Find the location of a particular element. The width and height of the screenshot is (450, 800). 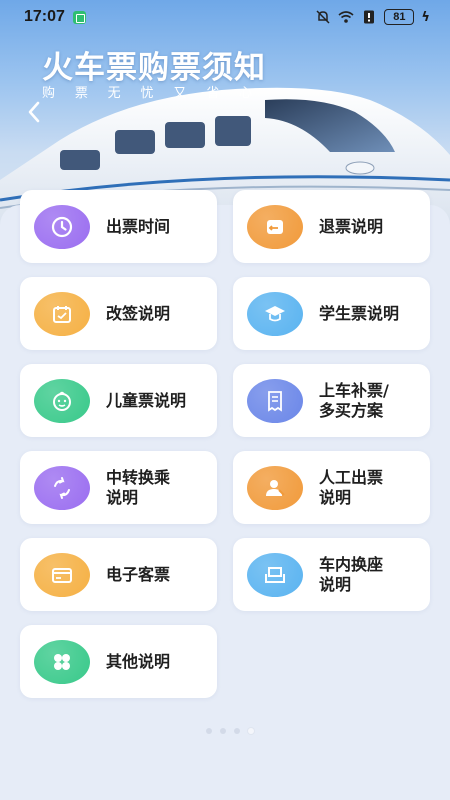

clover-icon-glyph is located at coordinates (62, 661).